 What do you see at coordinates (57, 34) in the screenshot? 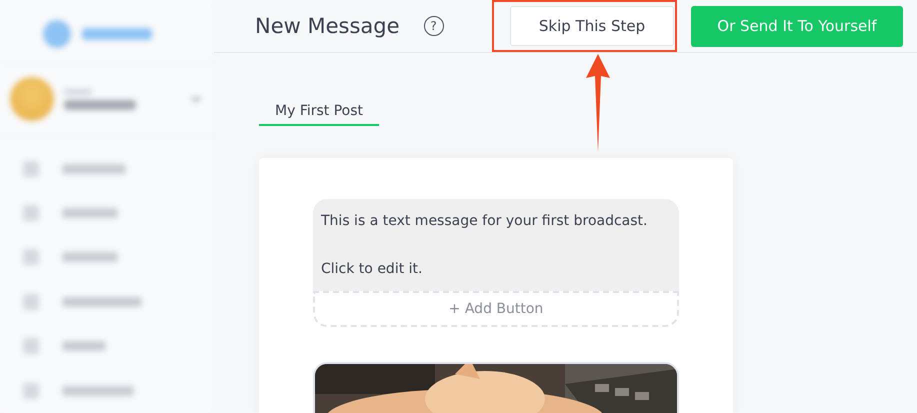
I see `logo-icon` at bounding box center [57, 34].